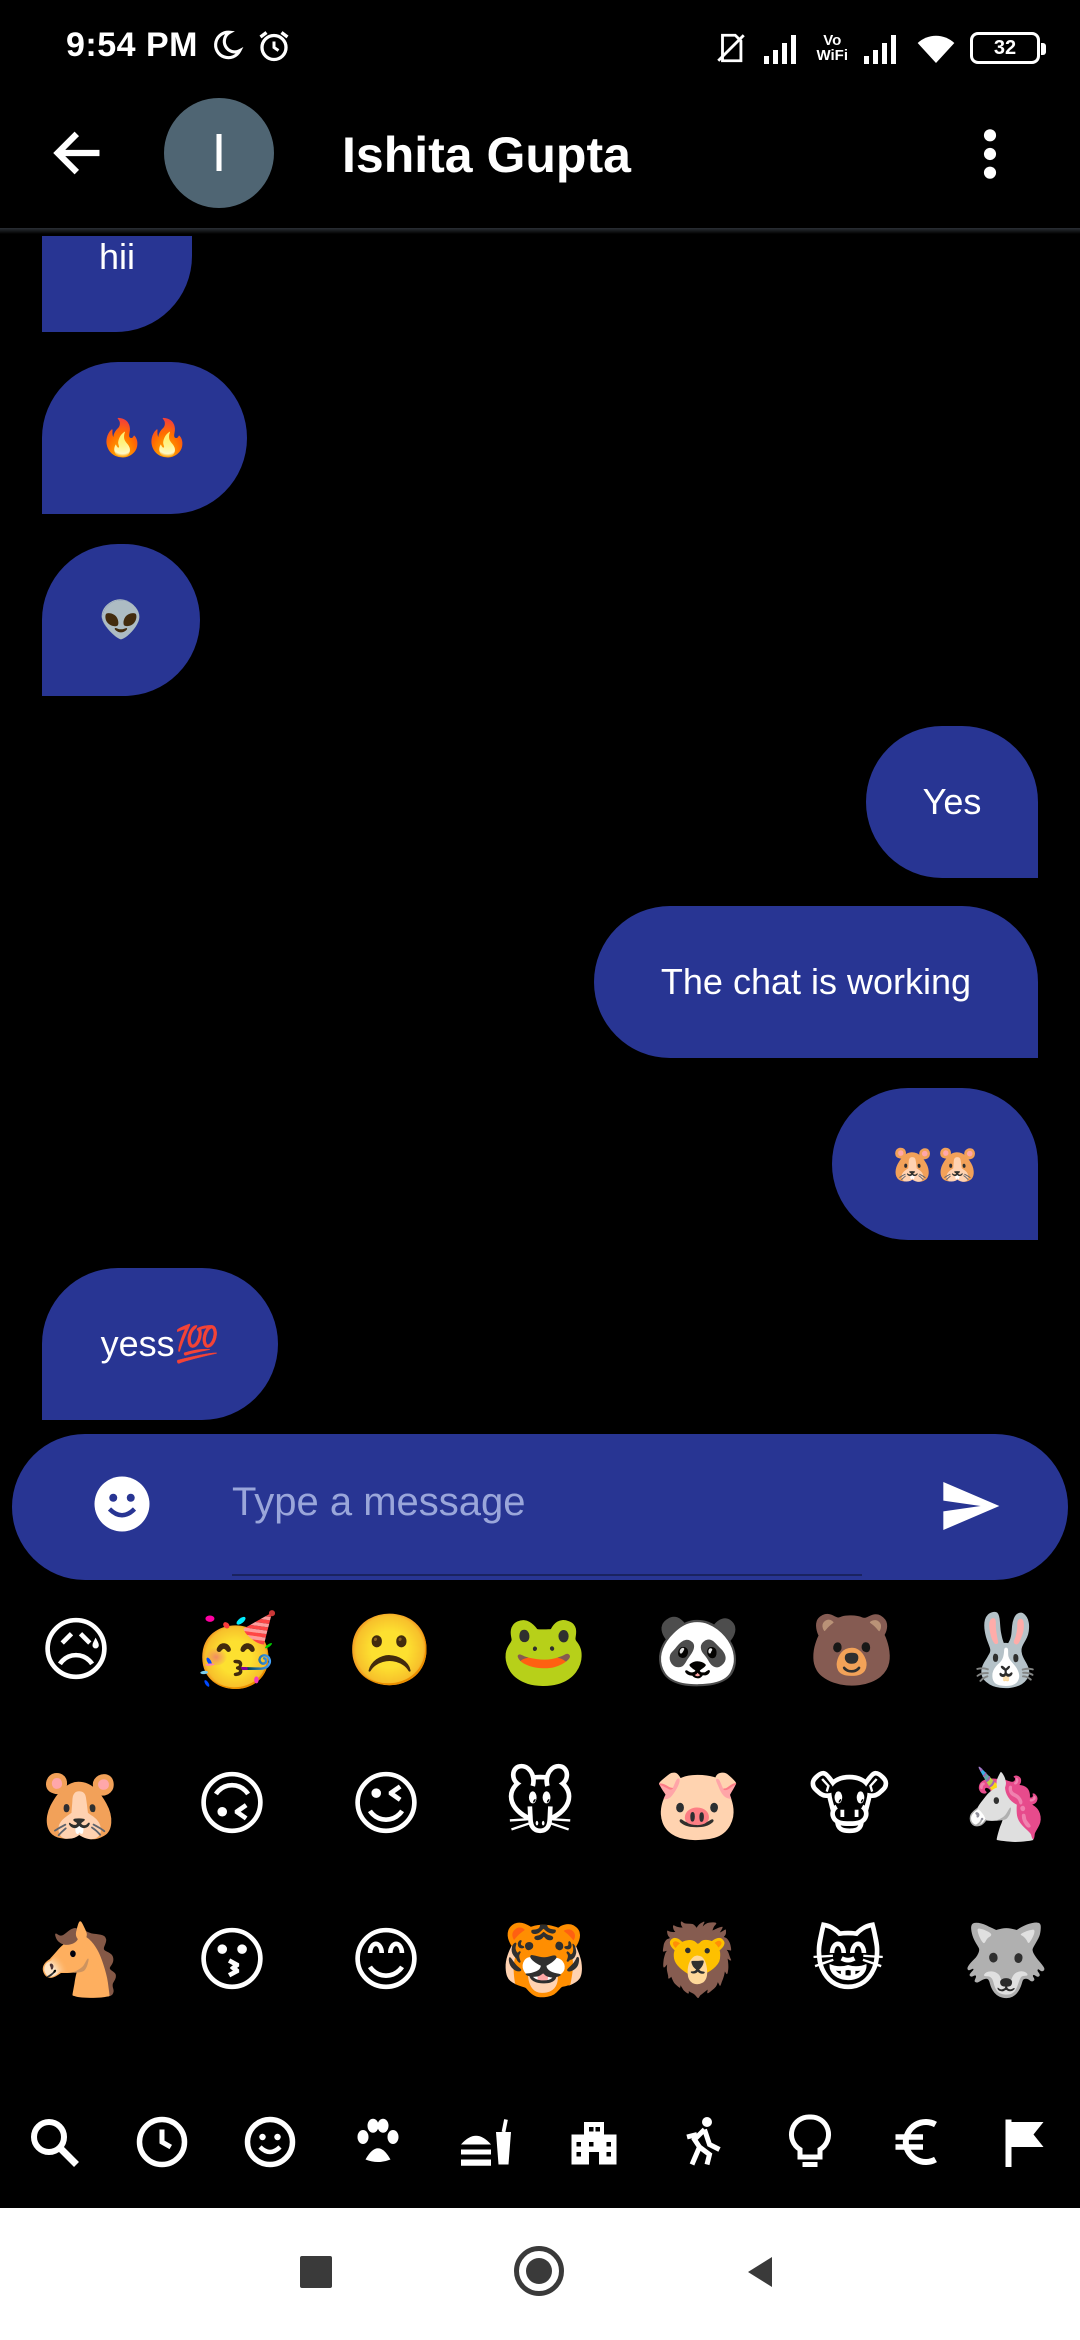 The image size is (1080, 2340). Describe the element at coordinates (848, 1960) in the screenshot. I see `emoji-option: 😸` at that location.